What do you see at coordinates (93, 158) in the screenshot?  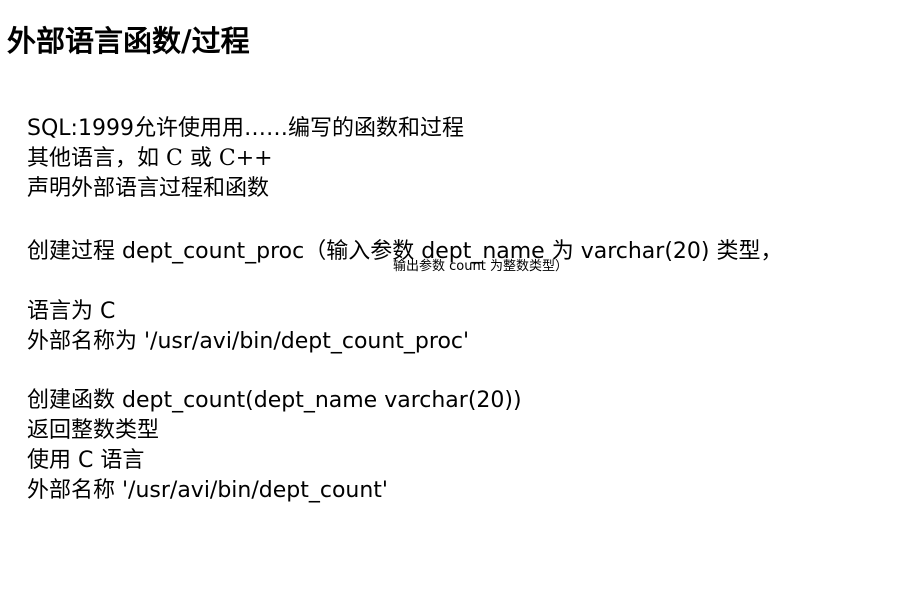 I see `intro-line-2-prefix: 其他语言，如` at bounding box center [93, 158].